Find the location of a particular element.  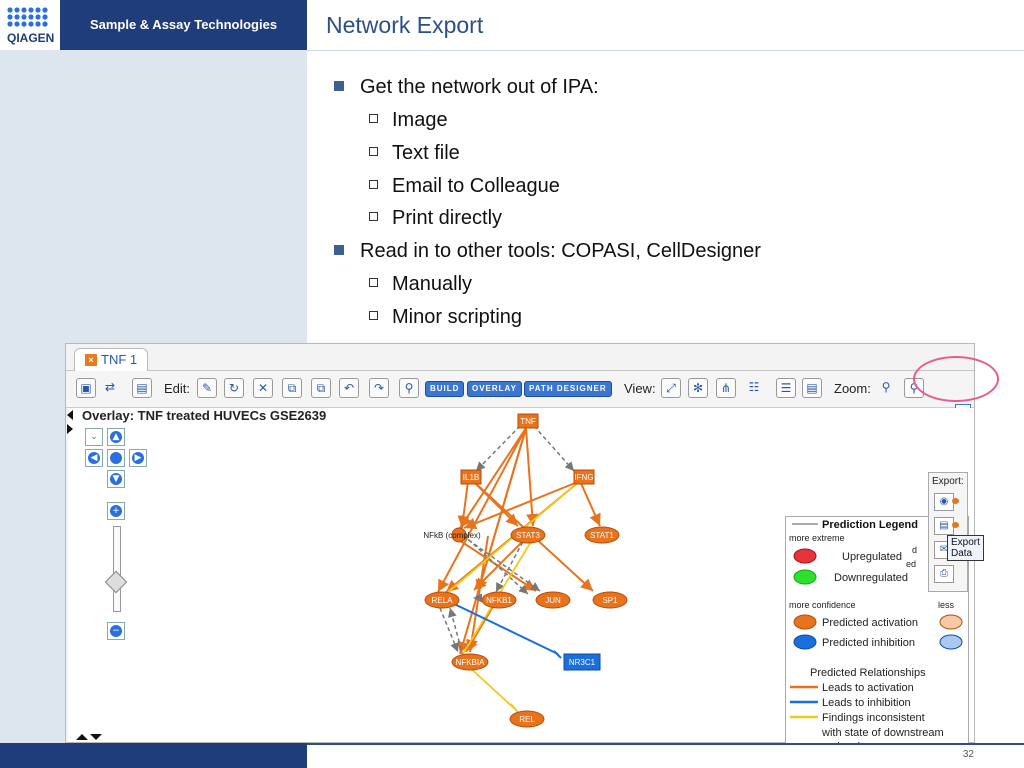

legend-predicted-inhibition: Predicted inhibition is located at coordinates (868, 643).